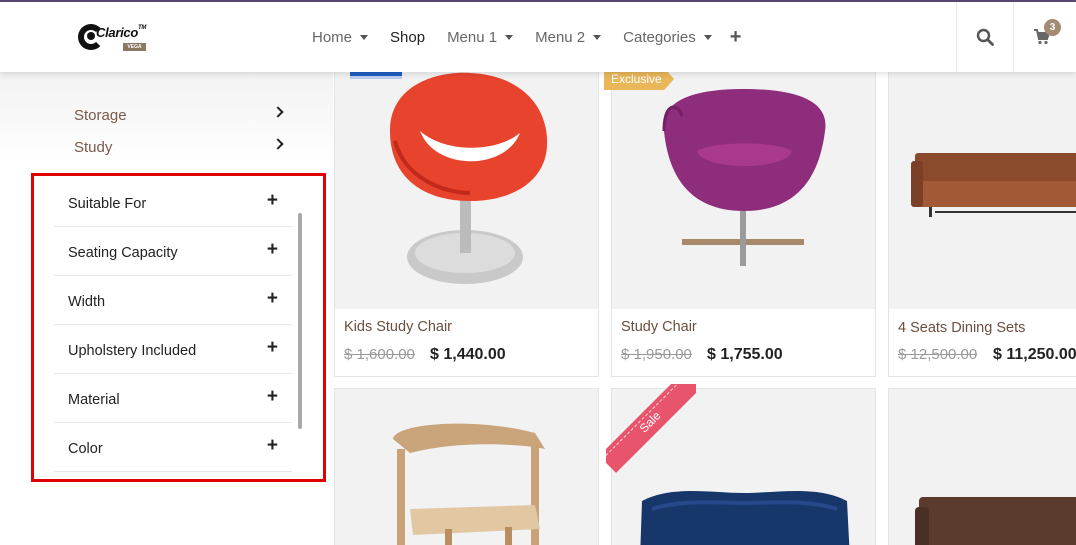 The image size is (1076, 545). I want to click on product-card: Study Chair $ 1,950.00 $ 1,755.00, so click(743, 218).